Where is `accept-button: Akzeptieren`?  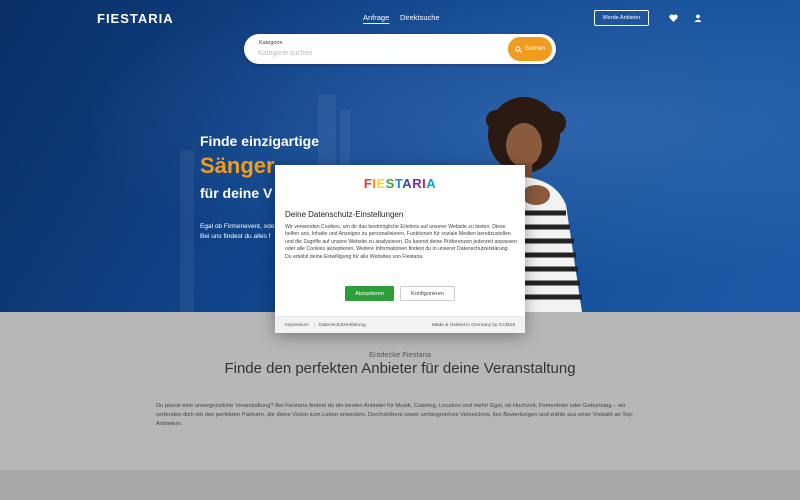 accept-button: Akzeptieren is located at coordinates (369, 293).